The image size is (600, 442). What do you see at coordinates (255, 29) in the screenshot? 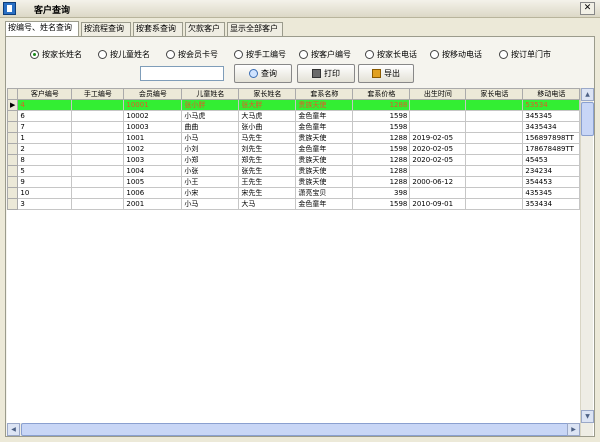
I see `tab-show-all-customers: 显示全部客户` at bounding box center [255, 29].